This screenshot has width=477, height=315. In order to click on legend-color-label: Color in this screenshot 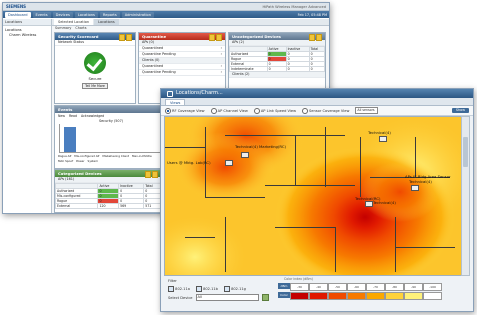, I will do `click(284, 295)`.